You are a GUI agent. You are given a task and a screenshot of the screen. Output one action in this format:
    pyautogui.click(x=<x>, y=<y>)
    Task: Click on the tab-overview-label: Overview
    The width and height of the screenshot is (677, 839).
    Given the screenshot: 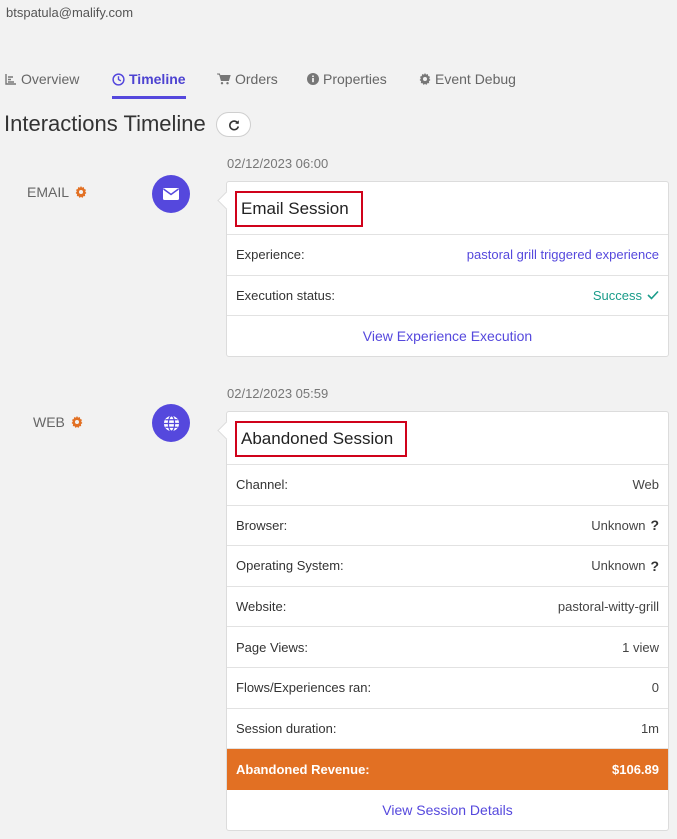 What is the action you would take?
    pyautogui.click(x=50, y=79)
    